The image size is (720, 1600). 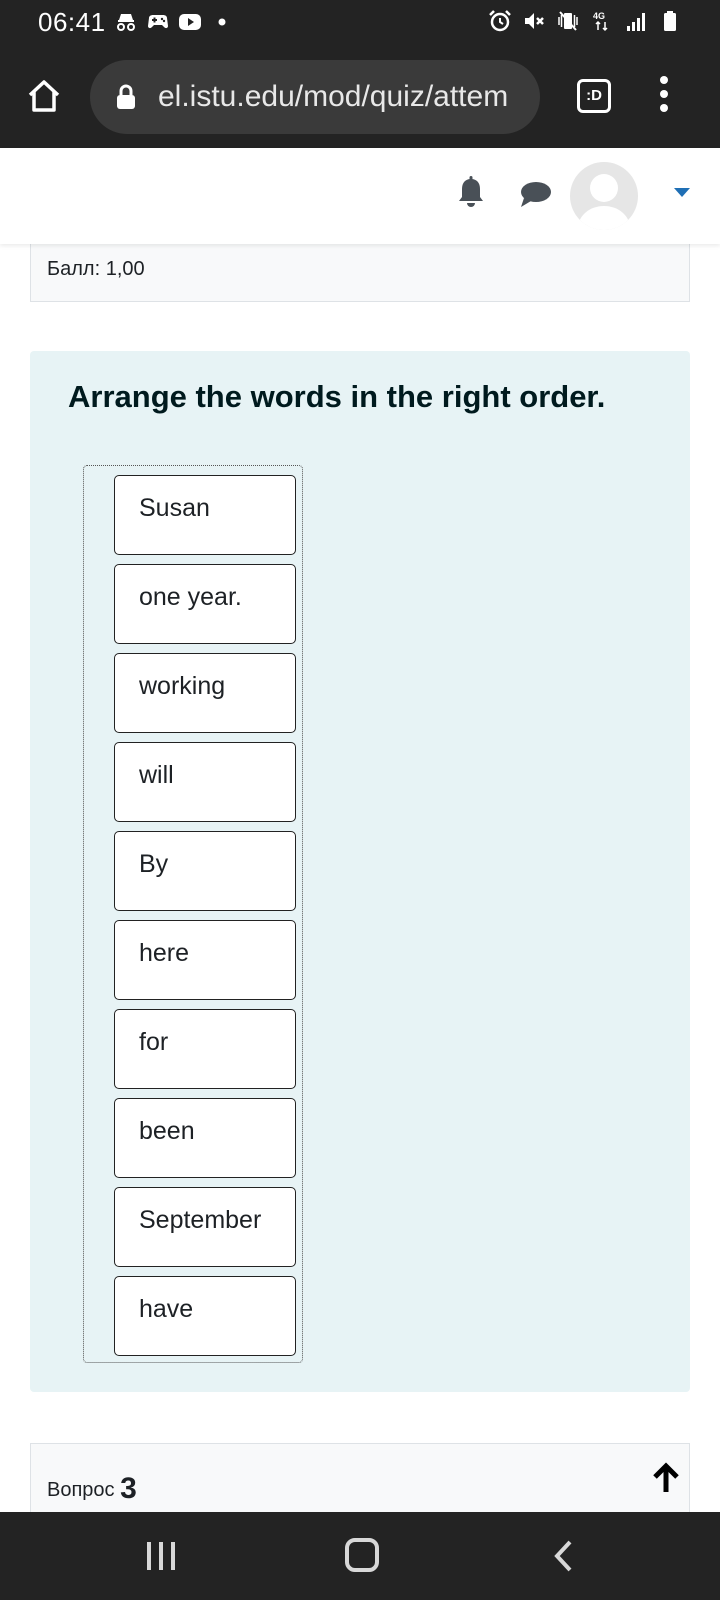 What do you see at coordinates (599, 16) in the screenshot?
I see `svg-text: 4G` at bounding box center [599, 16].